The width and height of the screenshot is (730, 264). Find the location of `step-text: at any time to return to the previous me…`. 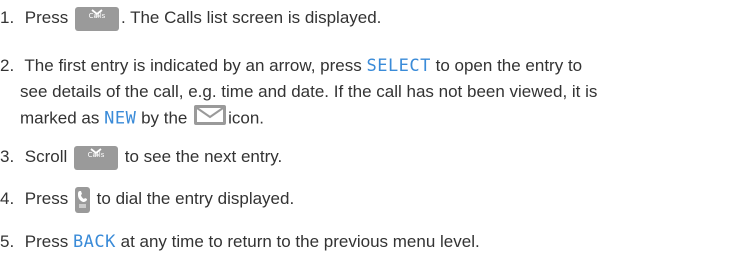

step-text: at any time to return to the previous me… is located at coordinates (300, 241).